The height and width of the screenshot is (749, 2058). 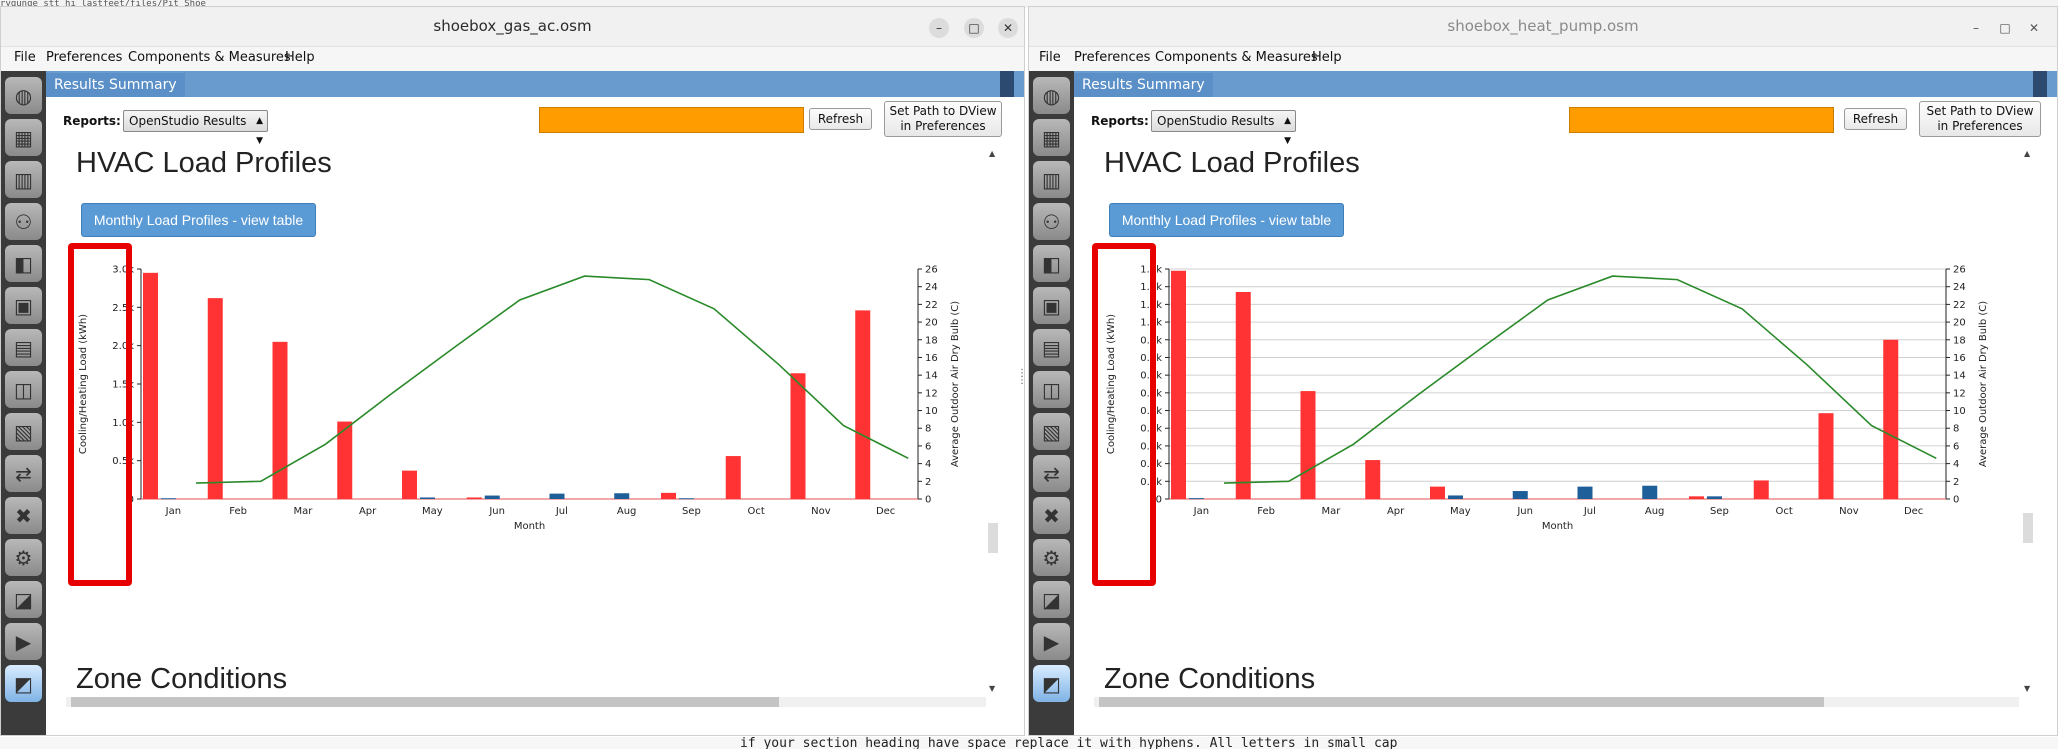 I want to click on titlebar: shoebox_gas_ac.osm – □ ✕, so click(x=512, y=27).